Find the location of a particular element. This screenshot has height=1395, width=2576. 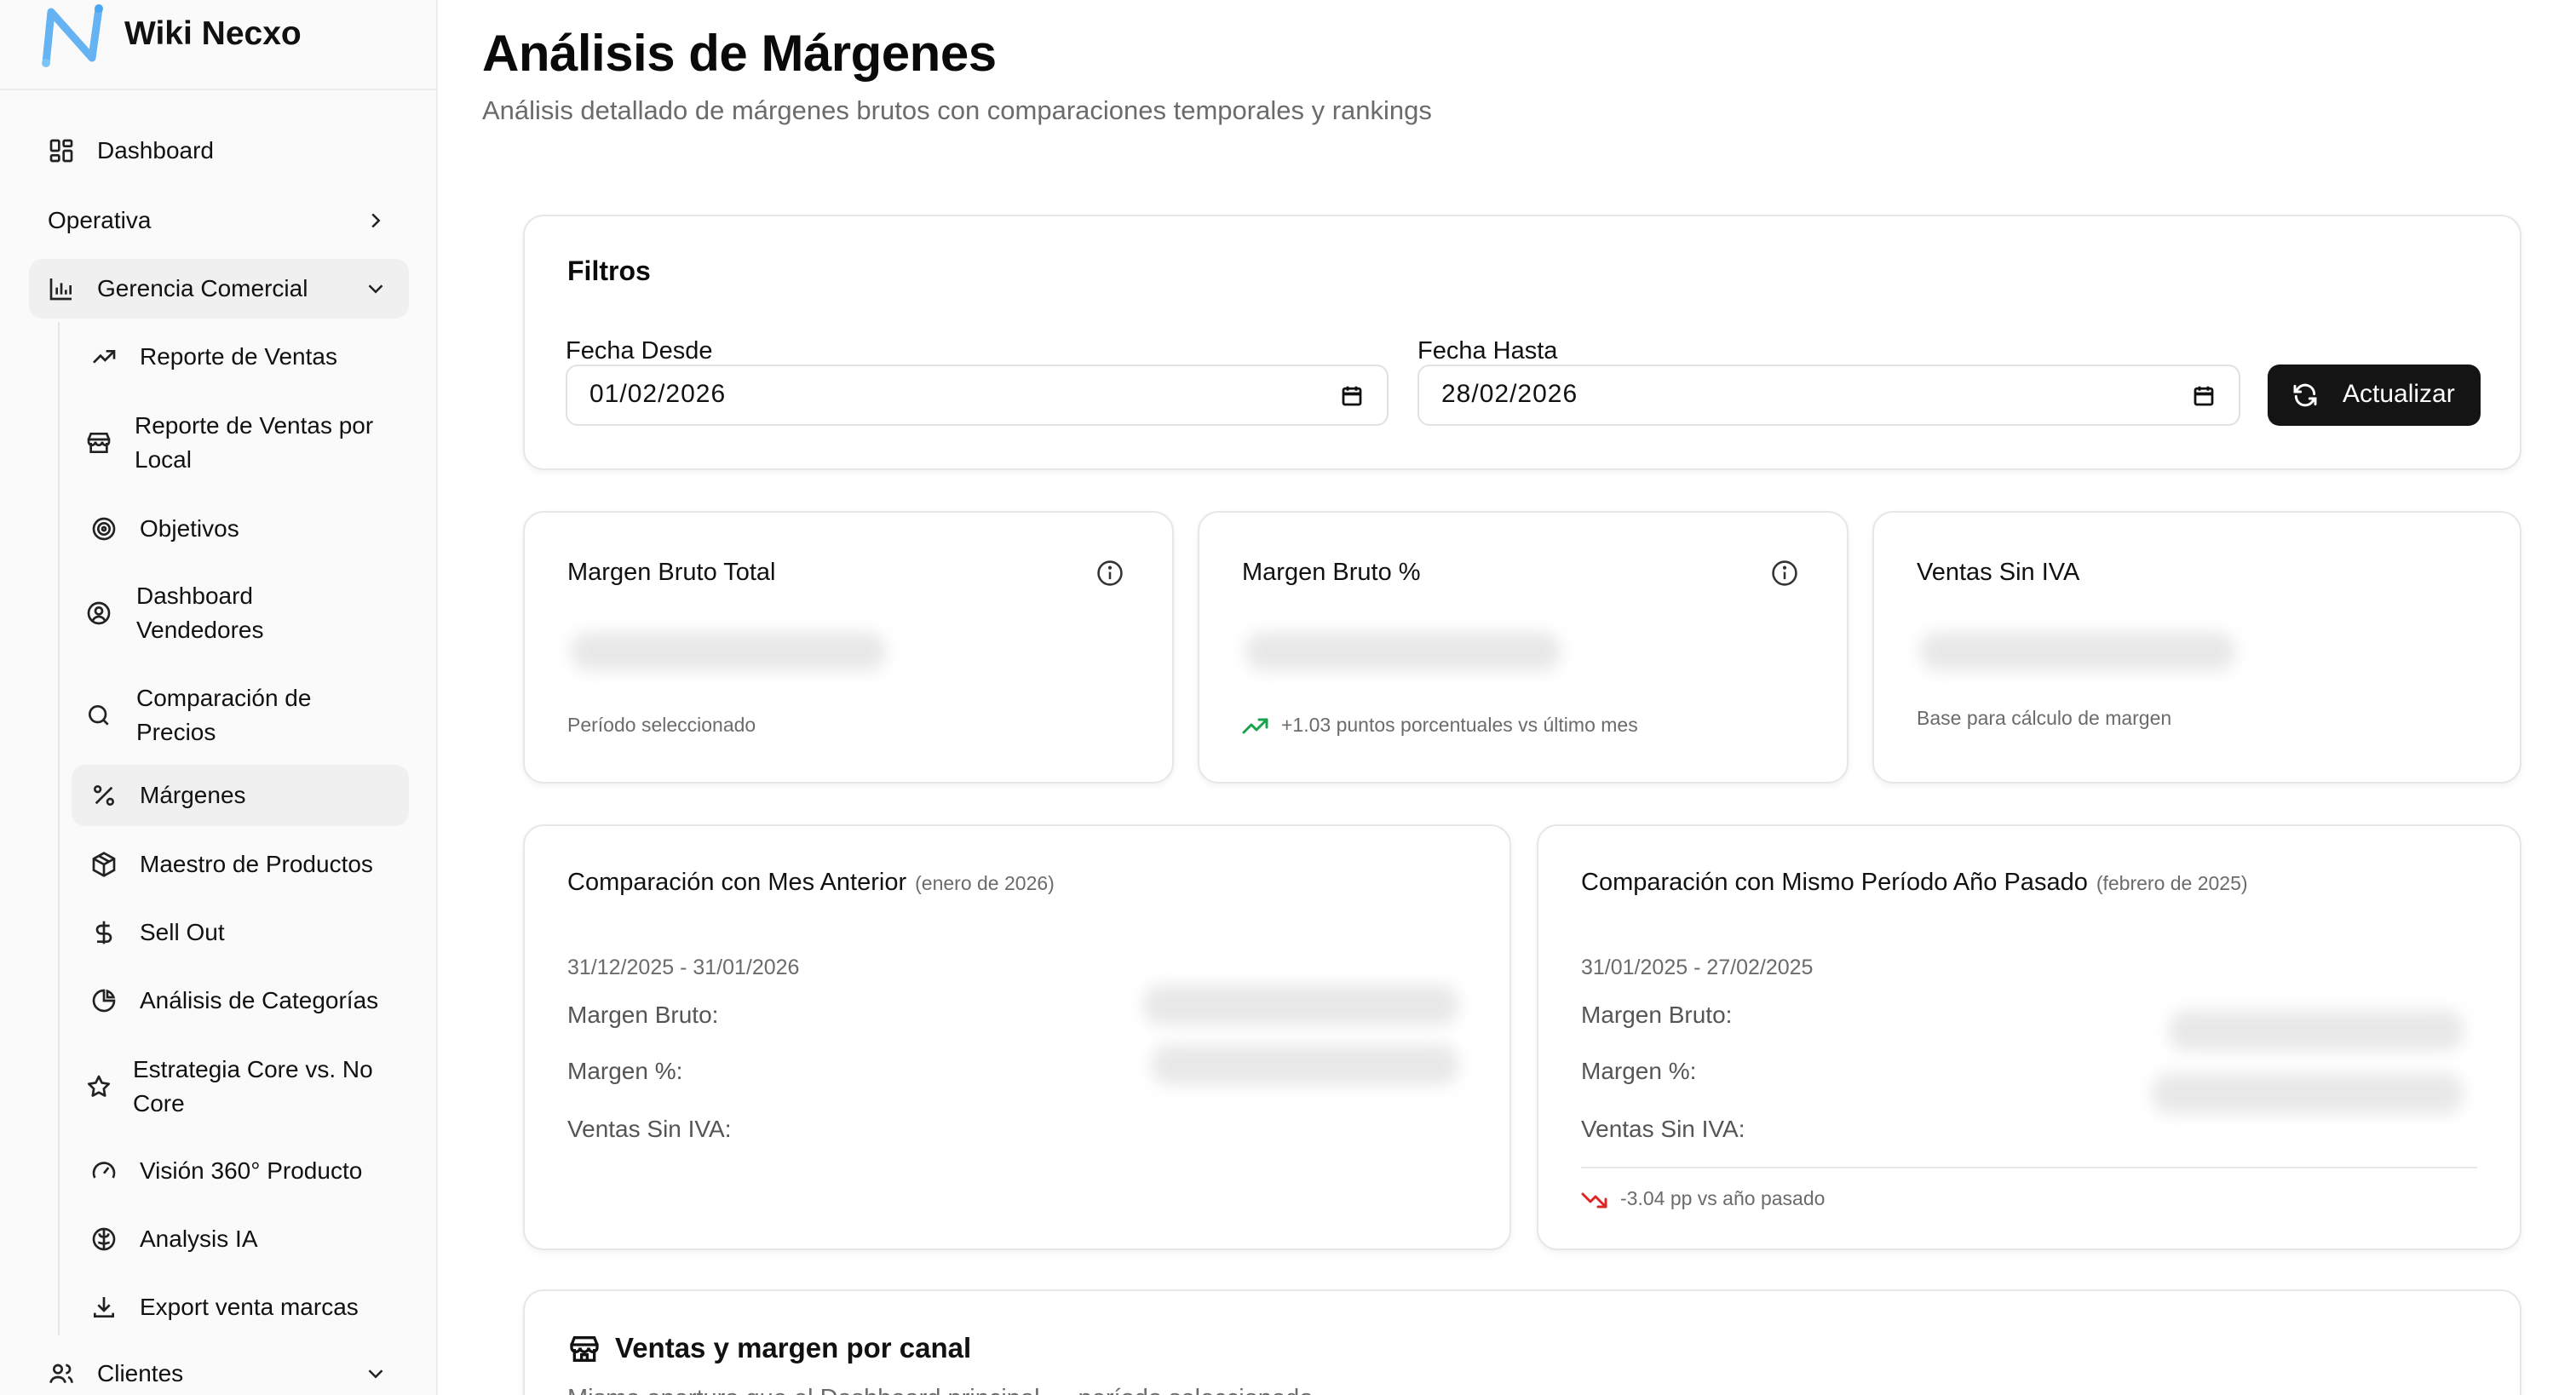

sidebar-item-label: Operativa is located at coordinates (100, 220).